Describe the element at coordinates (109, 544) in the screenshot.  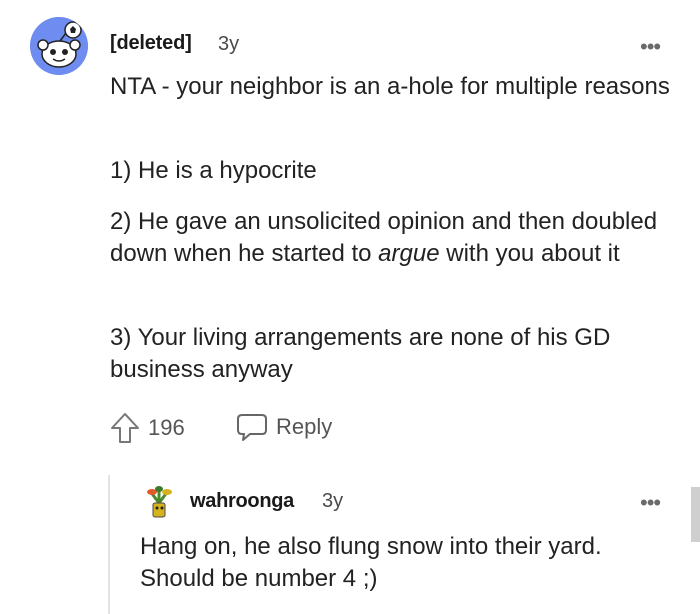
I see `thread-line` at that location.